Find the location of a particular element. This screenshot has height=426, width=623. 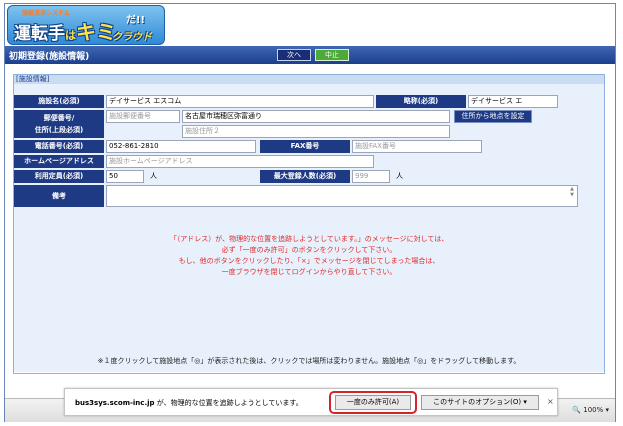

facility-name-field: デイサービス エスコム is located at coordinates (240, 101).